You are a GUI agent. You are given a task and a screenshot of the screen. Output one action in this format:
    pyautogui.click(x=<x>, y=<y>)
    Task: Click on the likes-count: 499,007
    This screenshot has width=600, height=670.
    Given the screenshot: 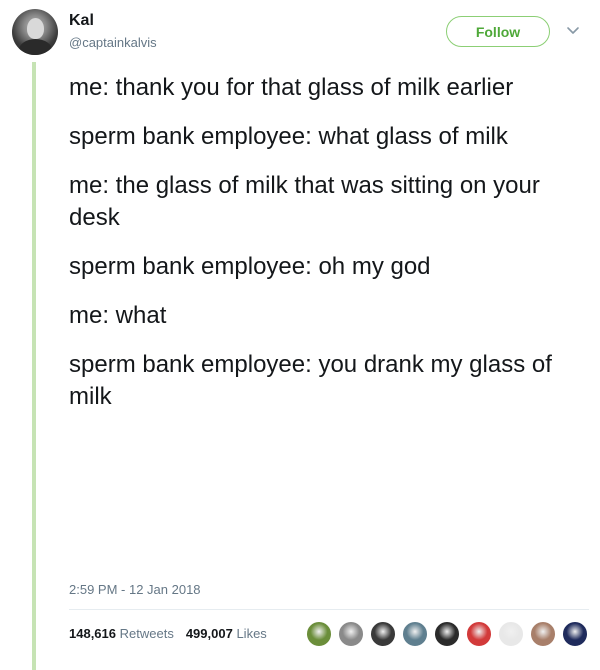 What is the action you would take?
    pyautogui.click(x=209, y=633)
    